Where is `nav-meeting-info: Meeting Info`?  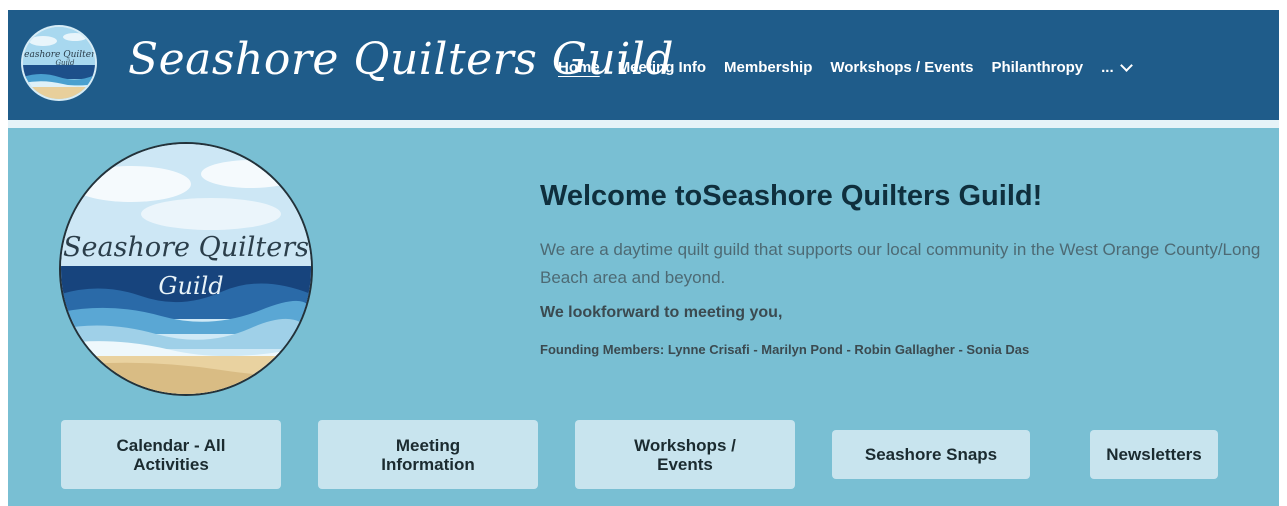 nav-meeting-info: Meeting Info is located at coordinates (662, 67).